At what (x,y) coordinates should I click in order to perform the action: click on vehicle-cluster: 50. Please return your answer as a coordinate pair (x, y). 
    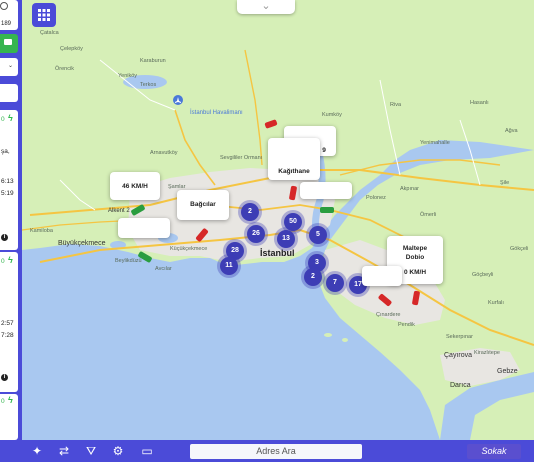
    Looking at the image, I should click on (293, 222).